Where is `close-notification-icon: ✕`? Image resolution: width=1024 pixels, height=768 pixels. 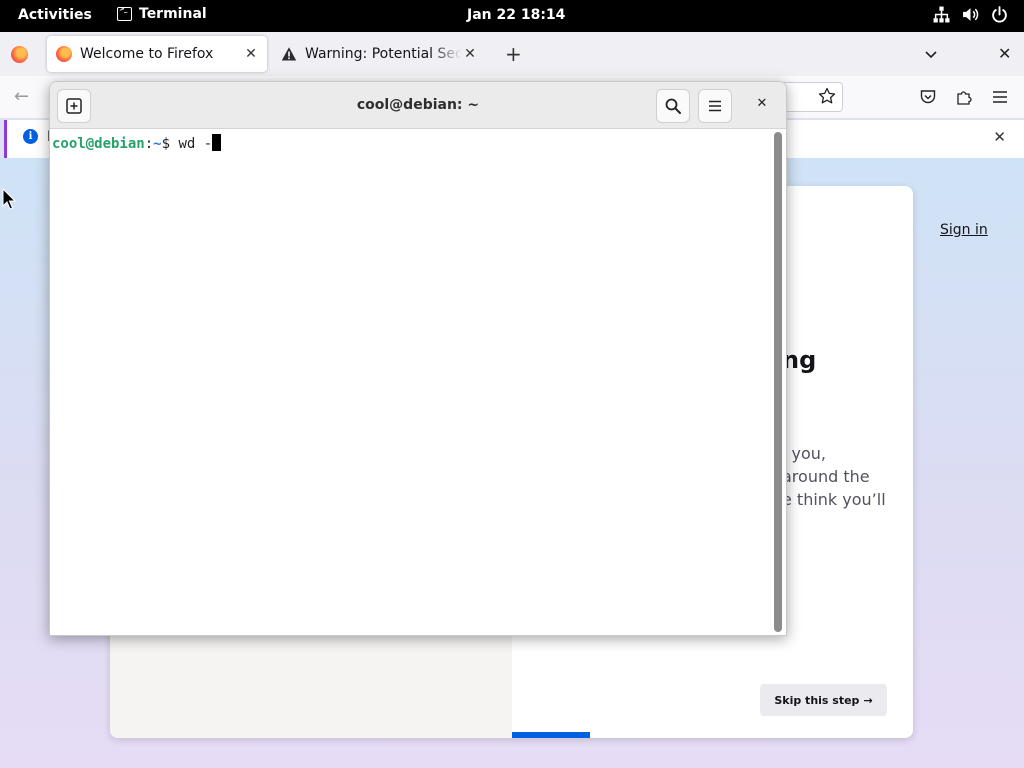 close-notification-icon: ✕ is located at coordinates (999, 137).